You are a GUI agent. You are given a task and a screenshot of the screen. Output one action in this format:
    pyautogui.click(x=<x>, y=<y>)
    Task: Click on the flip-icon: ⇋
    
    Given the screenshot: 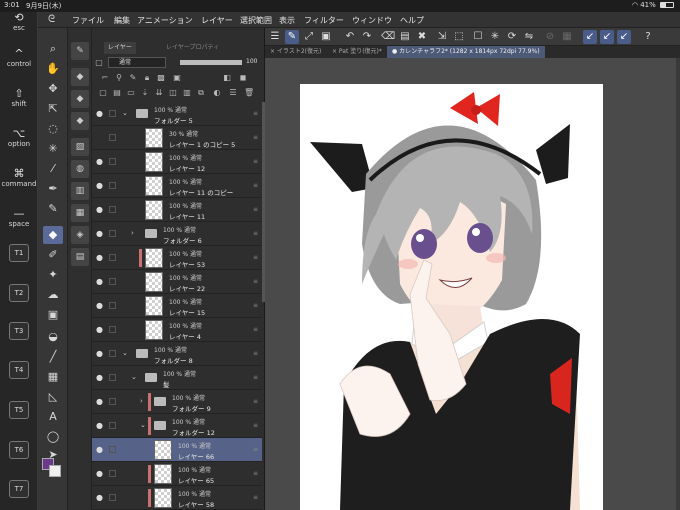 What is the action you would take?
    pyautogui.click(x=529, y=37)
    